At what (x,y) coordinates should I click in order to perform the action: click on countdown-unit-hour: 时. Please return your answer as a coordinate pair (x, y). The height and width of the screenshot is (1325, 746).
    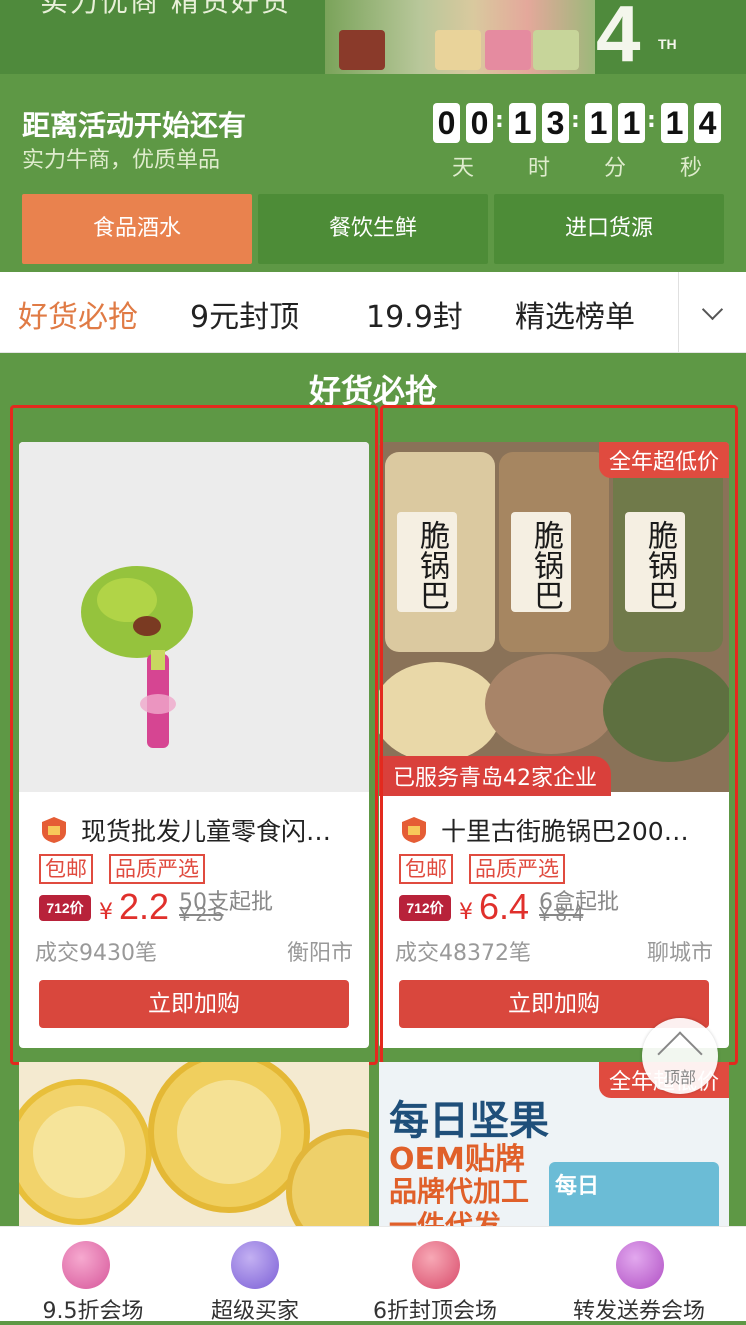
    Looking at the image, I should click on (538, 168).